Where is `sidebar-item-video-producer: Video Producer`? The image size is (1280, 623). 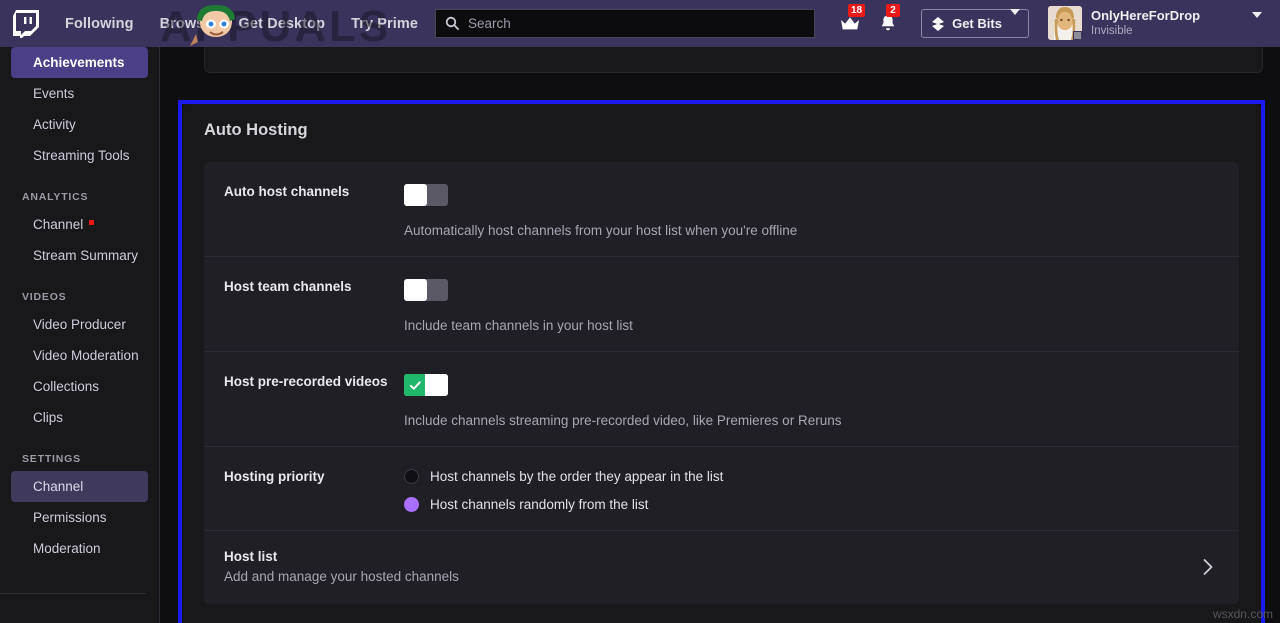 sidebar-item-video-producer: Video Producer is located at coordinates (79, 324).